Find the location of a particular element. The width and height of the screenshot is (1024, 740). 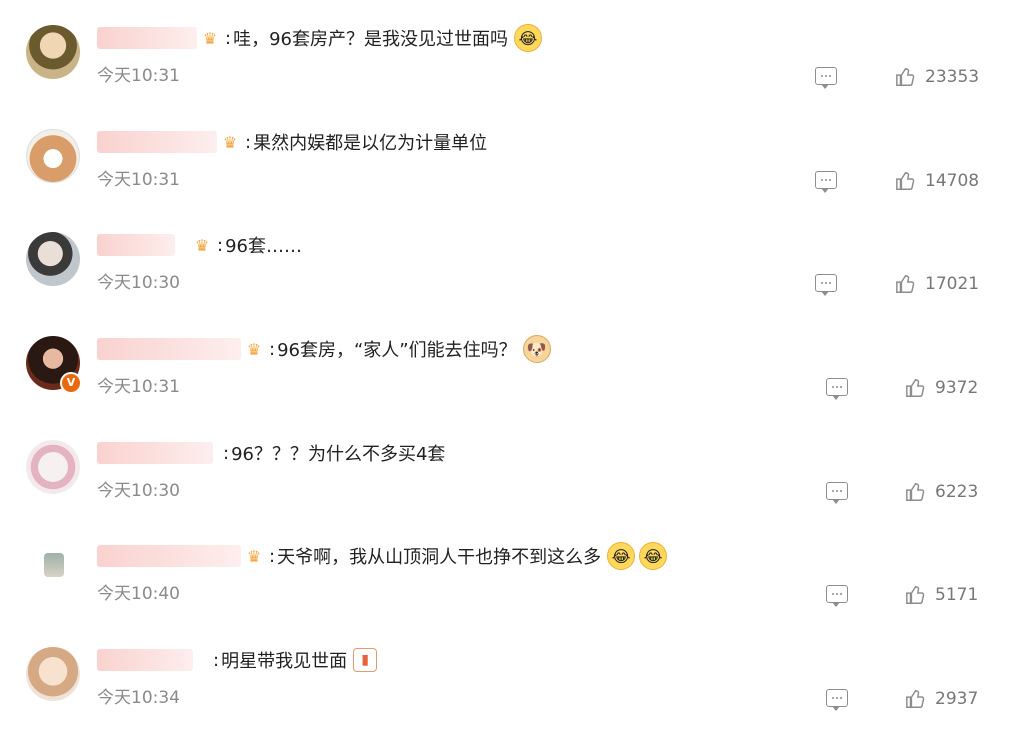

like-count: 14708 is located at coordinates (952, 181).